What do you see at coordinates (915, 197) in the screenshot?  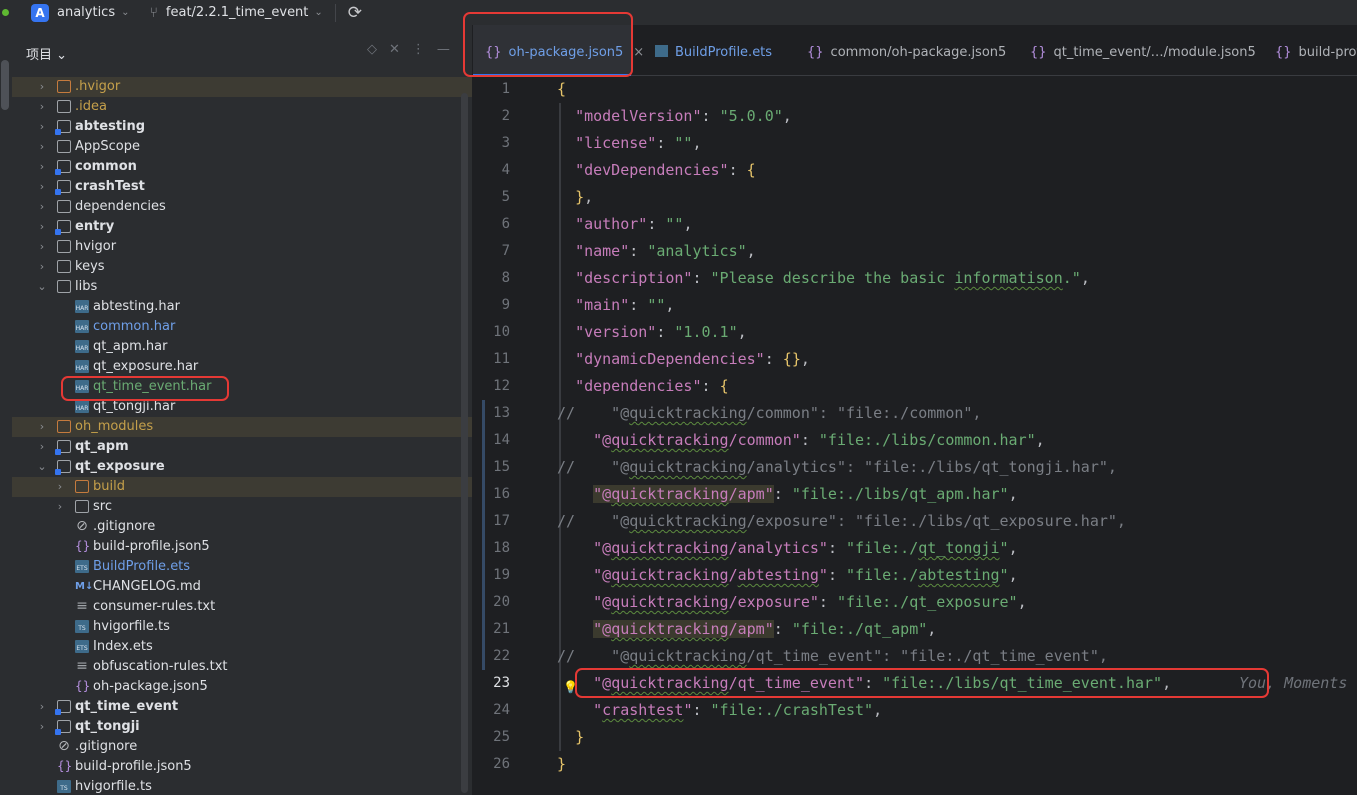 I see `code-line: 5 },` at bounding box center [915, 197].